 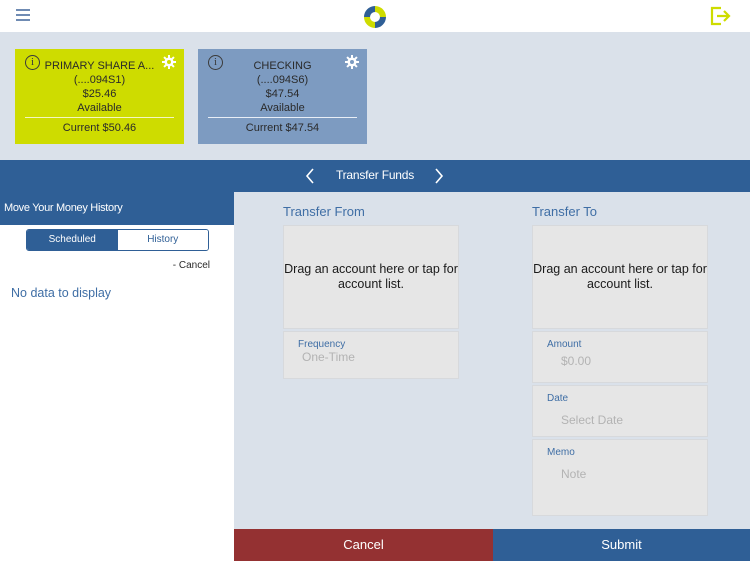 I want to click on available-amount: $47.54, so click(x=282, y=94).